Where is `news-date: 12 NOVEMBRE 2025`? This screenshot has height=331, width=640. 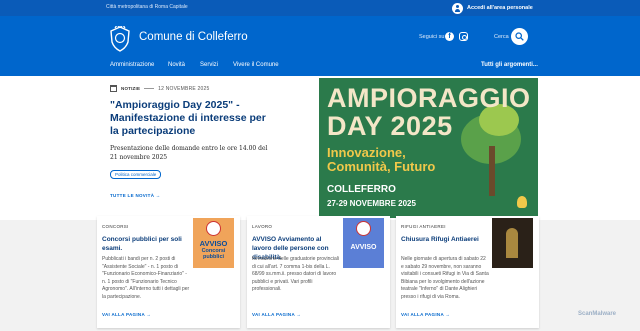 news-date: 12 NOVEMBRE 2025 is located at coordinates (184, 88).